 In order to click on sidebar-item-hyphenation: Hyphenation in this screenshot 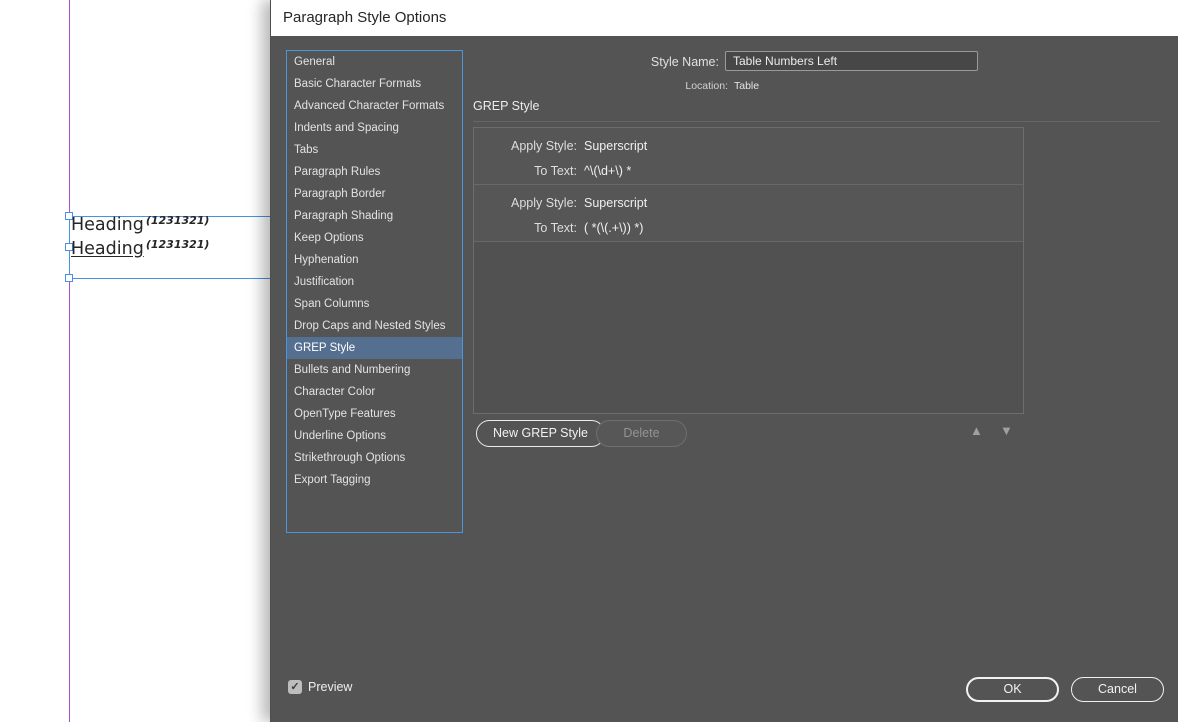, I will do `click(374, 260)`.